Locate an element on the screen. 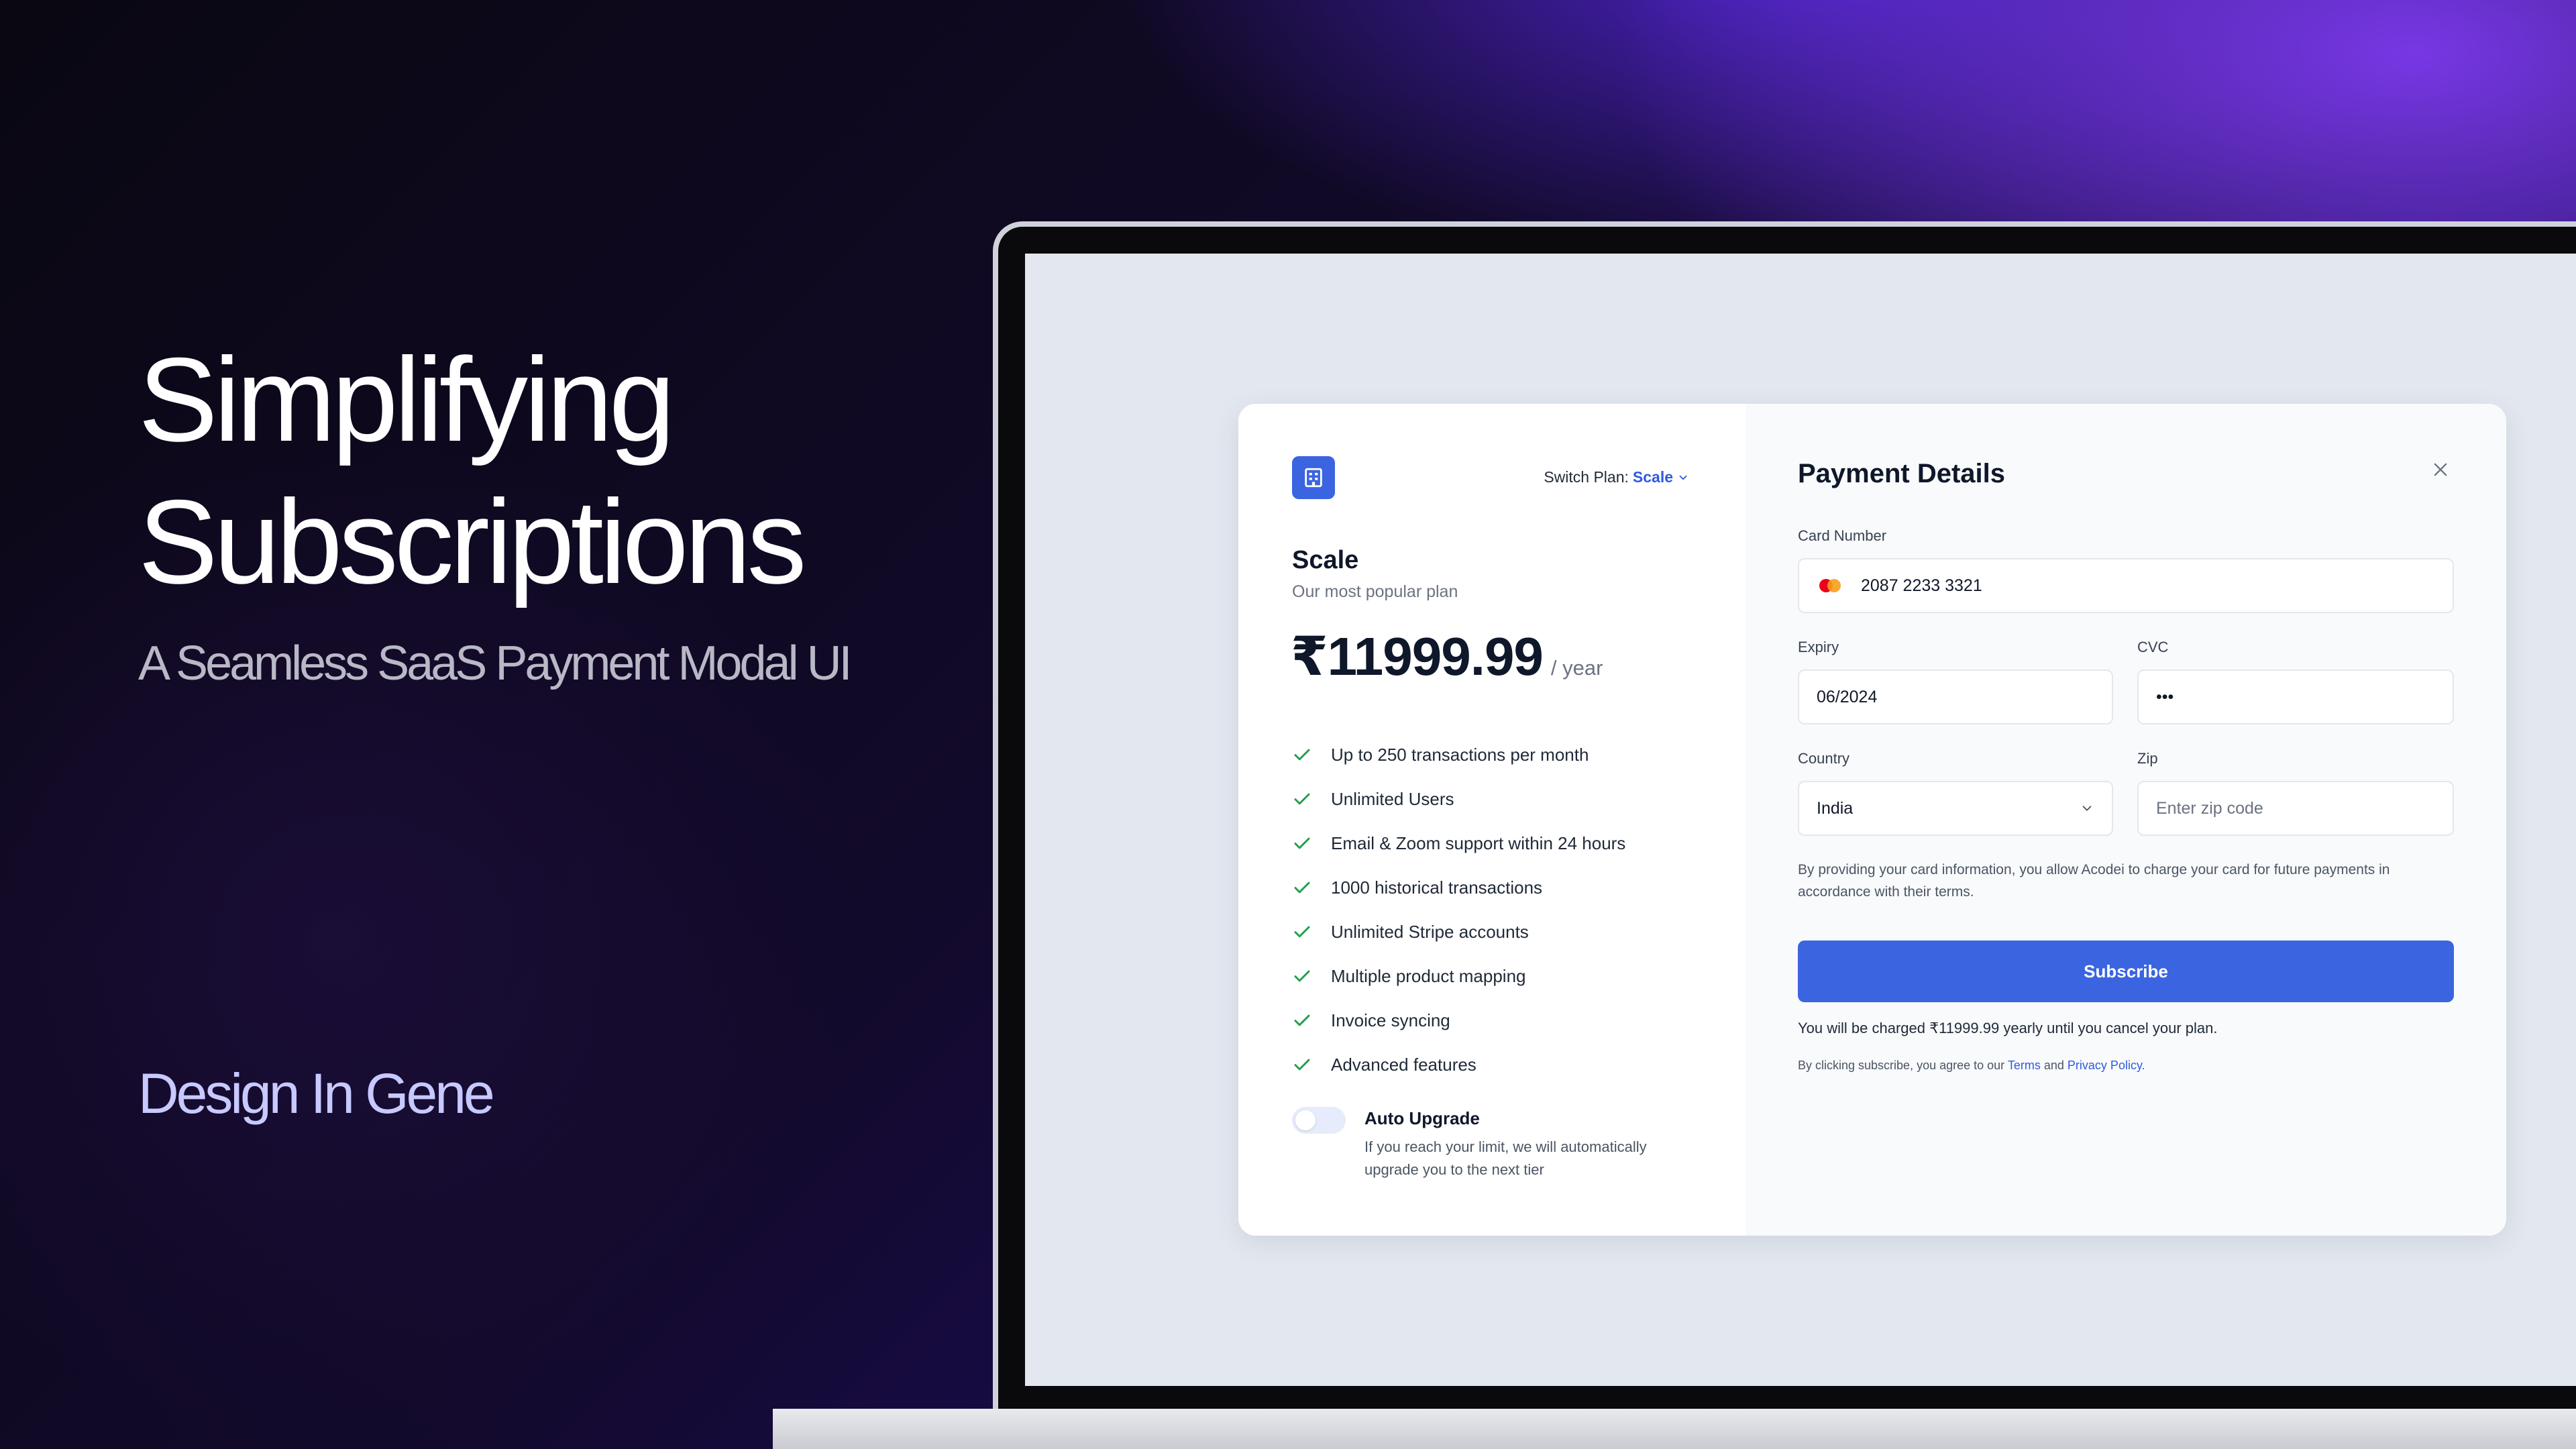  feature-label: 1000 historical transactions is located at coordinates (1437, 887).